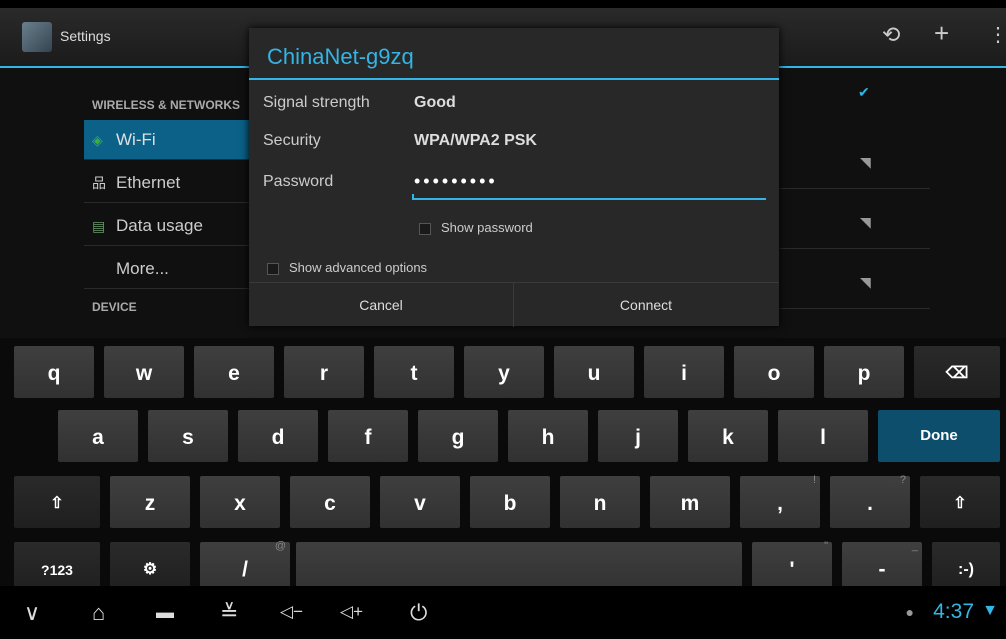 Image resolution: width=1006 pixels, height=639 pixels. Describe the element at coordinates (229, 613) in the screenshot. I see `hide-keyboard-icon: ≚` at that location.